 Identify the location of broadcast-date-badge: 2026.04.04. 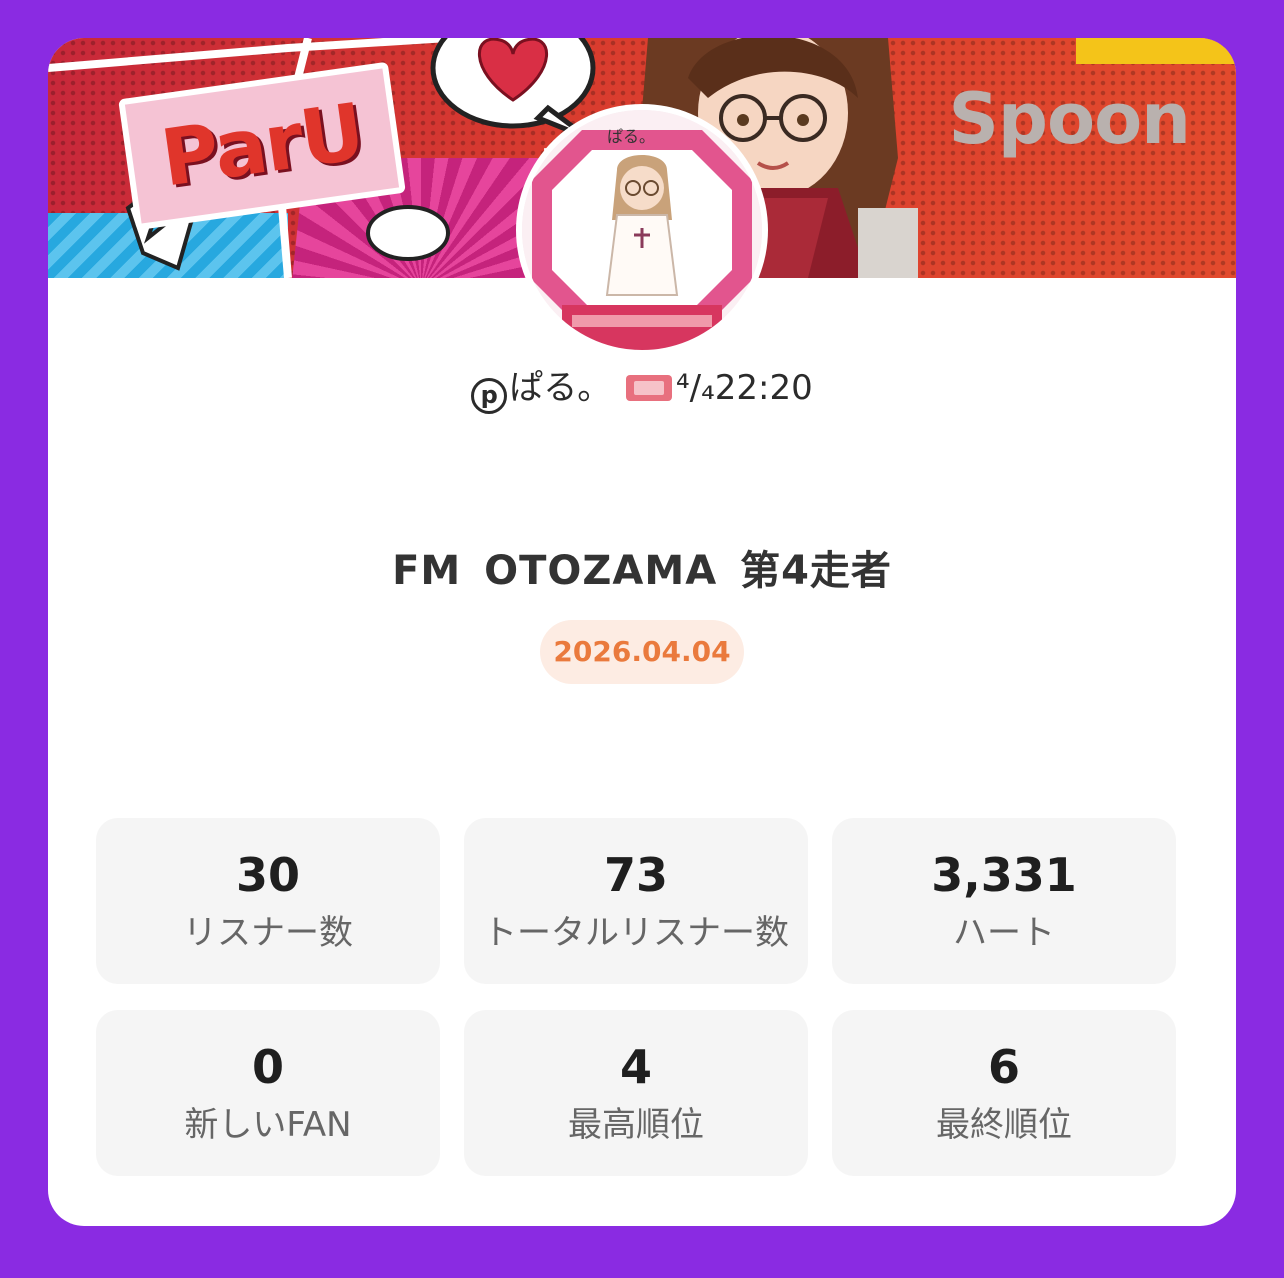
(642, 652).